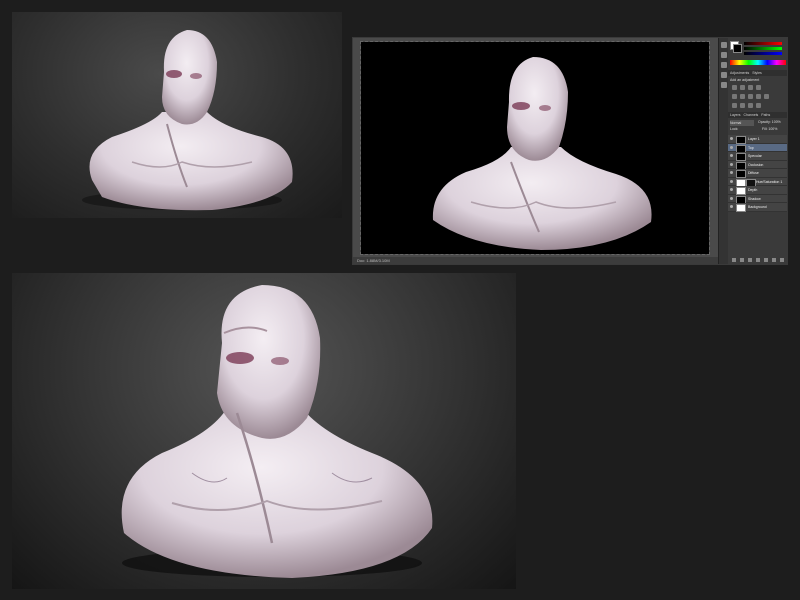  Describe the element at coordinates (734, 129) in the screenshot. I see `lock-label: Lock:` at that location.